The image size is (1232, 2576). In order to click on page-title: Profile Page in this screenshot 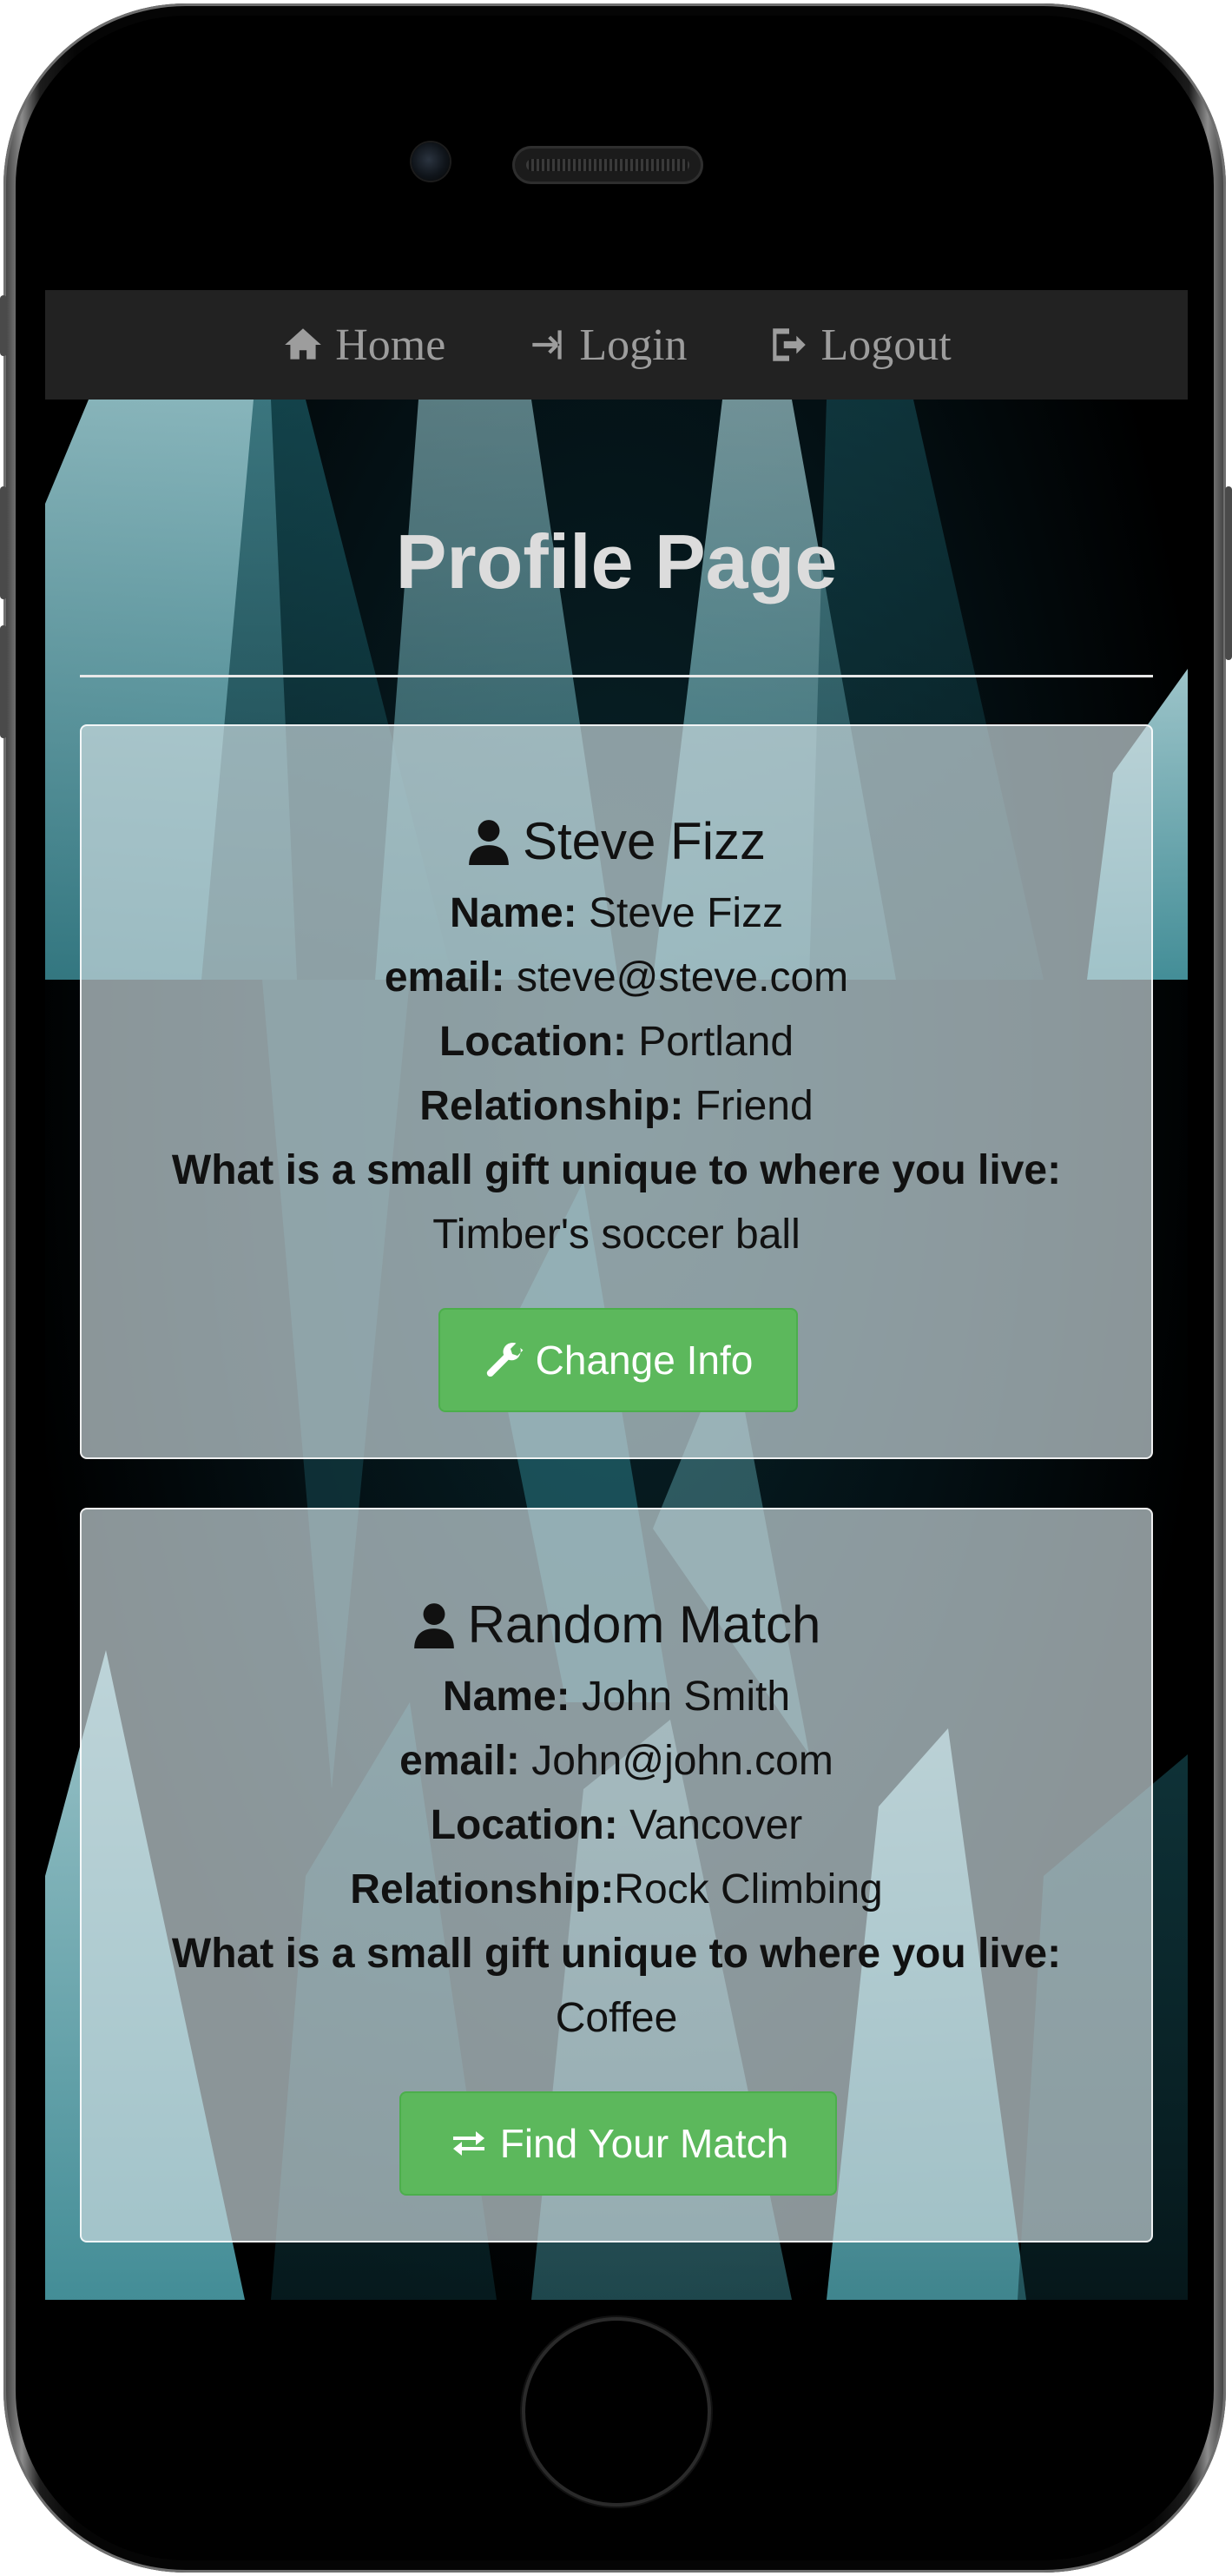, I will do `click(616, 561)`.